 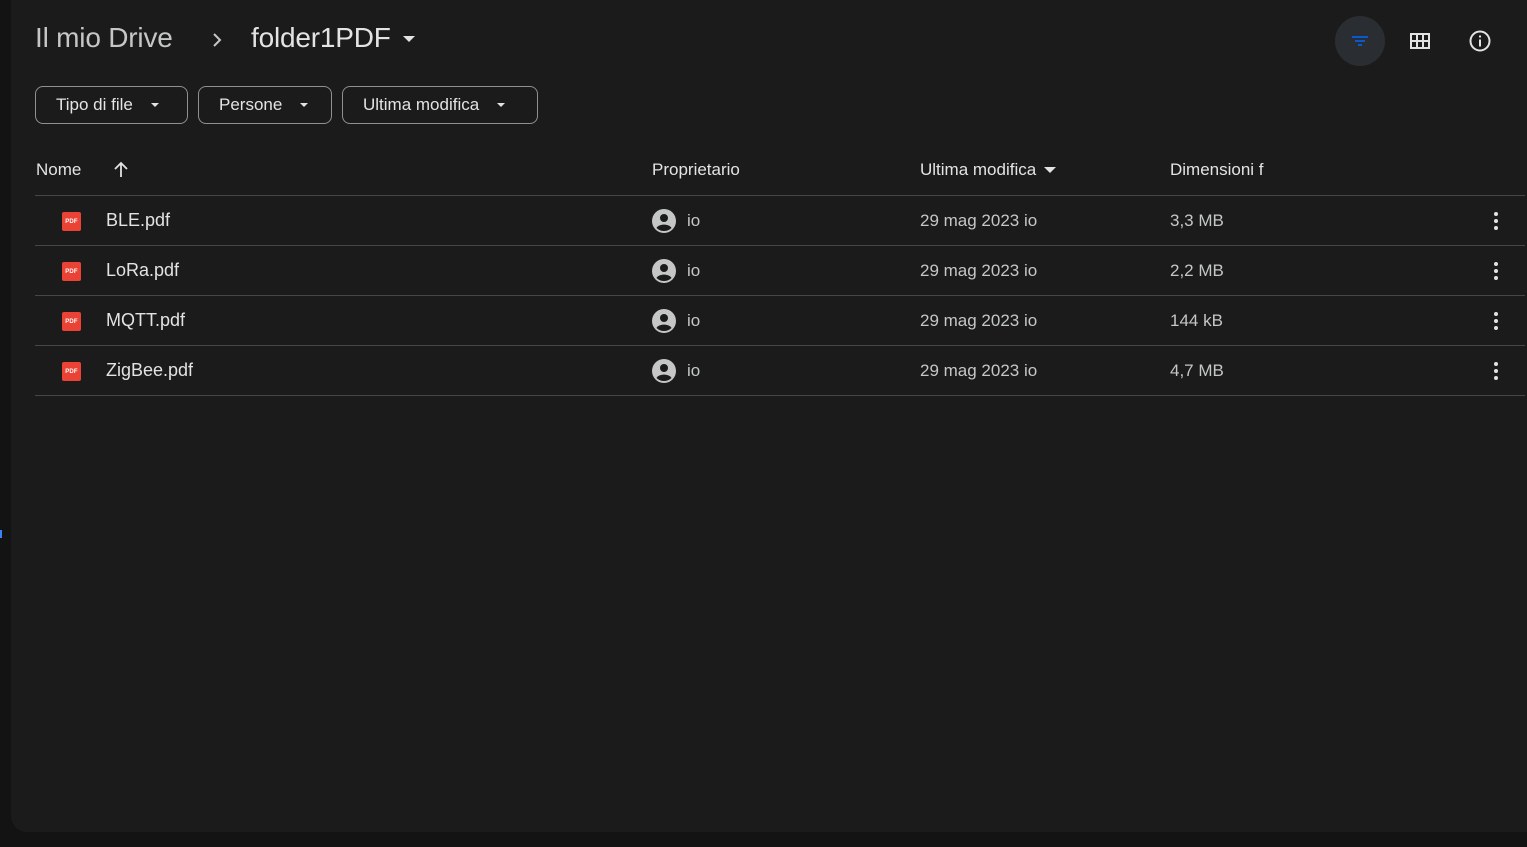 What do you see at coordinates (121, 170) in the screenshot?
I see `arrow-up-icon` at bounding box center [121, 170].